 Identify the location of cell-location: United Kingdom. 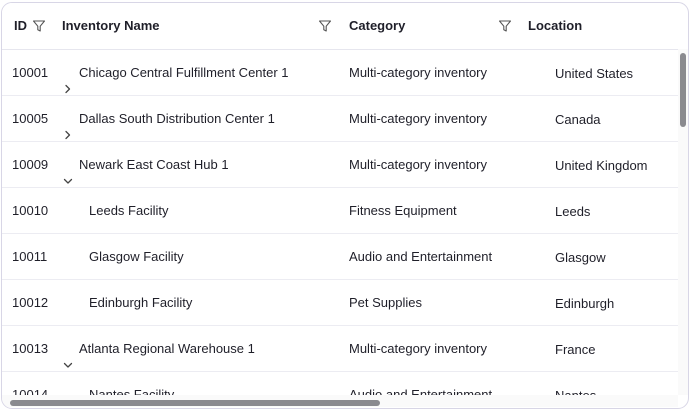
(587, 164).